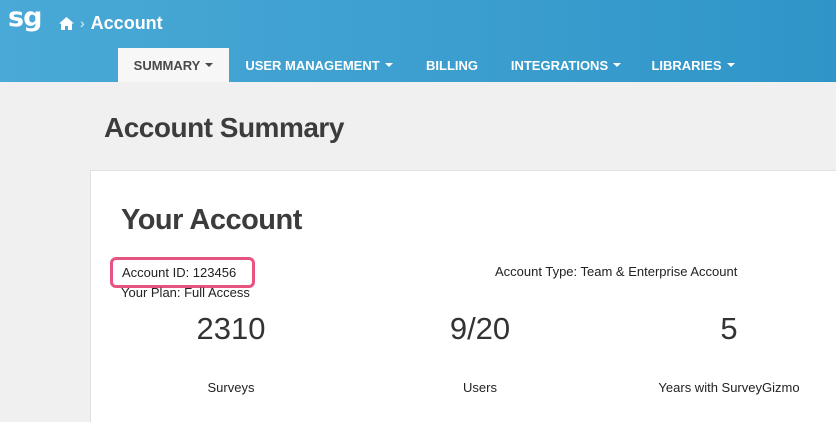 The width and height of the screenshot is (836, 422). What do you see at coordinates (616, 271) in the screenshot?
I see `account-type: Account Type: Team & Enterprise Account` at bounding box center [616, 271].